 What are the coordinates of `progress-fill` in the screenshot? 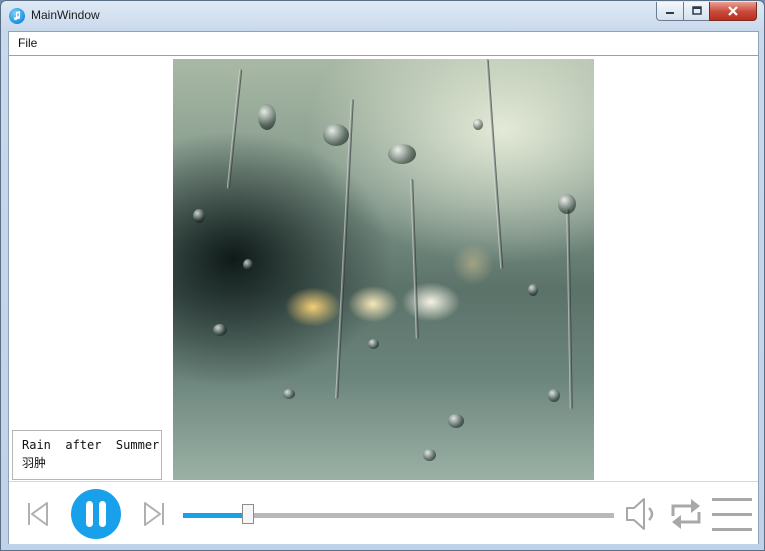 It's located at (215, 515).